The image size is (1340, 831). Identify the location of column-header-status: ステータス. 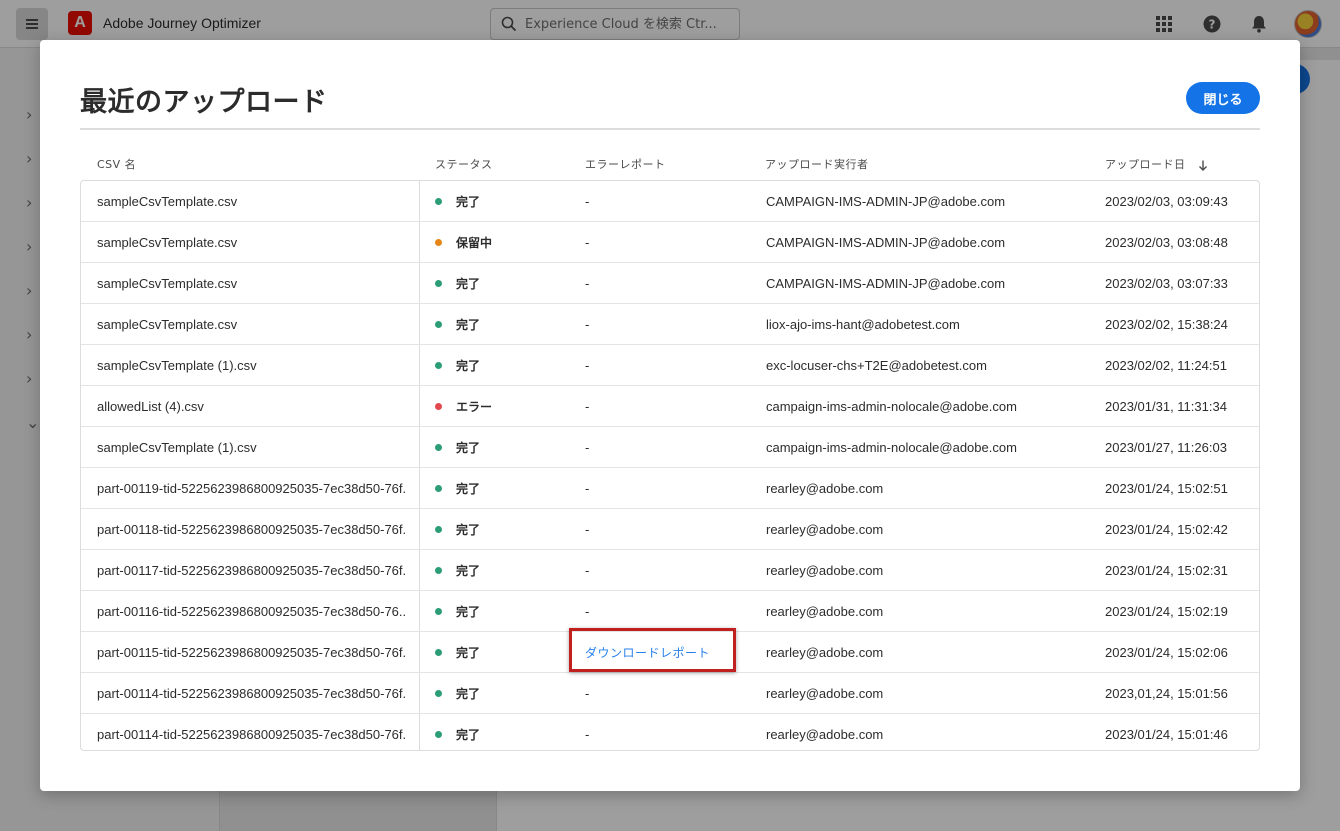
(464, 164).